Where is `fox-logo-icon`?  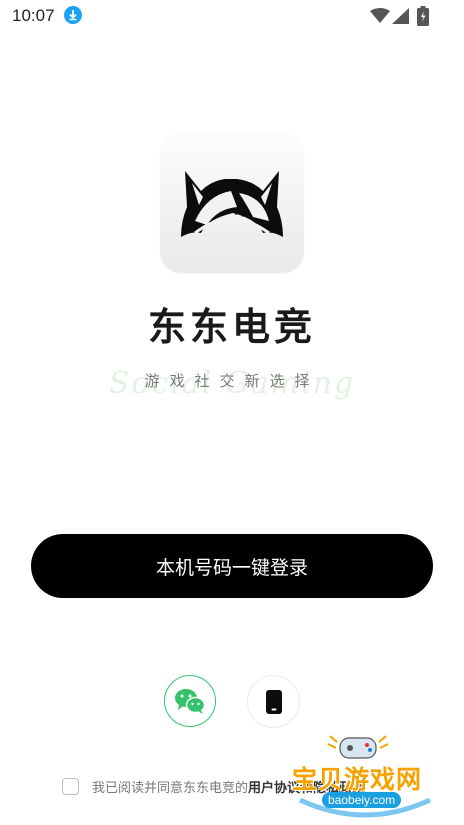
fox-logo-icon is located at coordinates (232, 203).